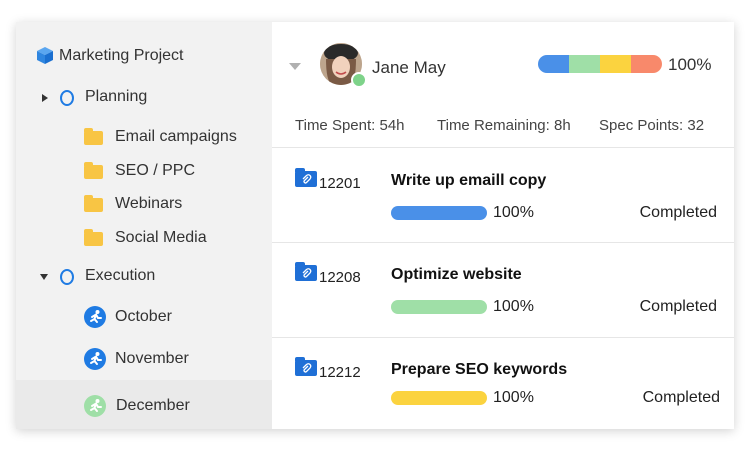 The width and height of the screenshot is (750, 450). What do you see at coordinates (652, 125) in the screenshot?
I see `spec-points: Spec Points: 32` at bounding box center [652, 125].